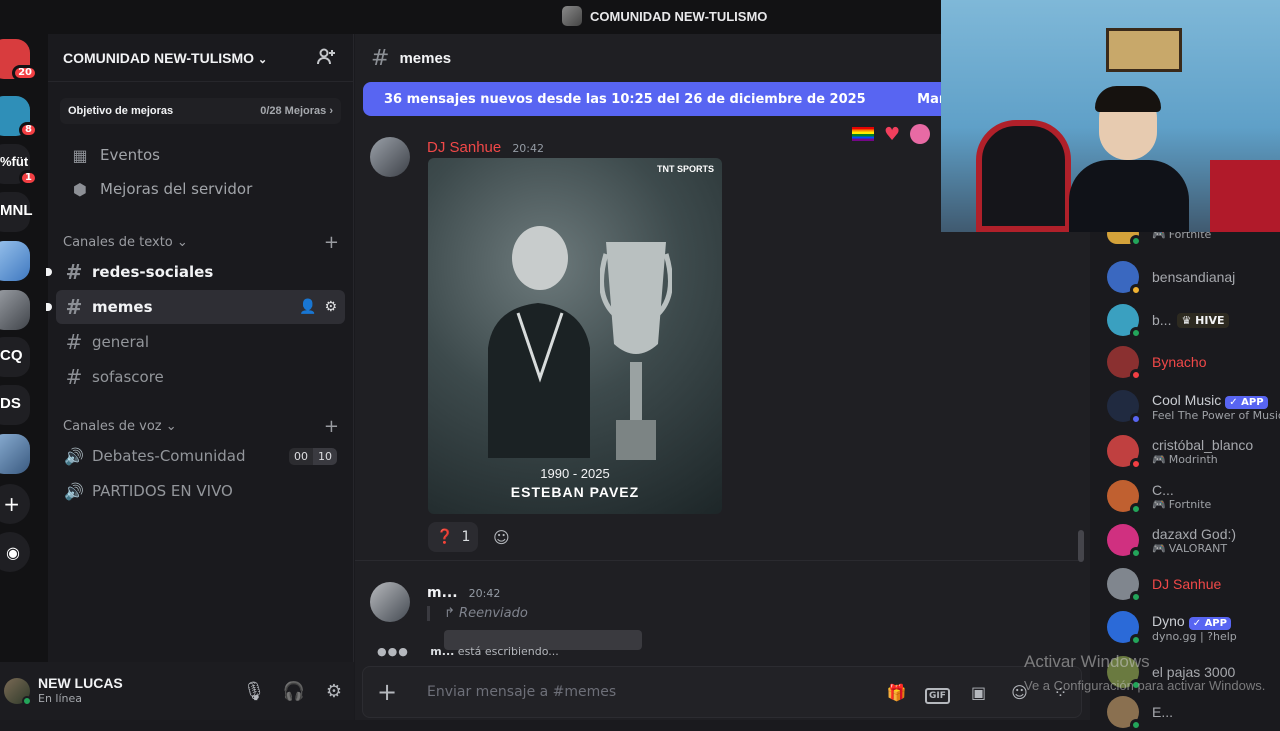 This screenshot has height=731, width=1280. What do you see at coordinates (294, 691) in the screenshot?
I see `headphones-icon: 🎧` at bounding box center [294, 691].